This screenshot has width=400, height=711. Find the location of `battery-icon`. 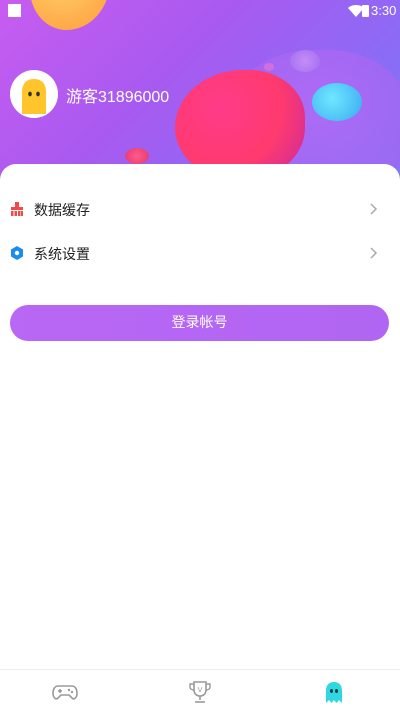

battery-icon is located at coordinates (365, 11).